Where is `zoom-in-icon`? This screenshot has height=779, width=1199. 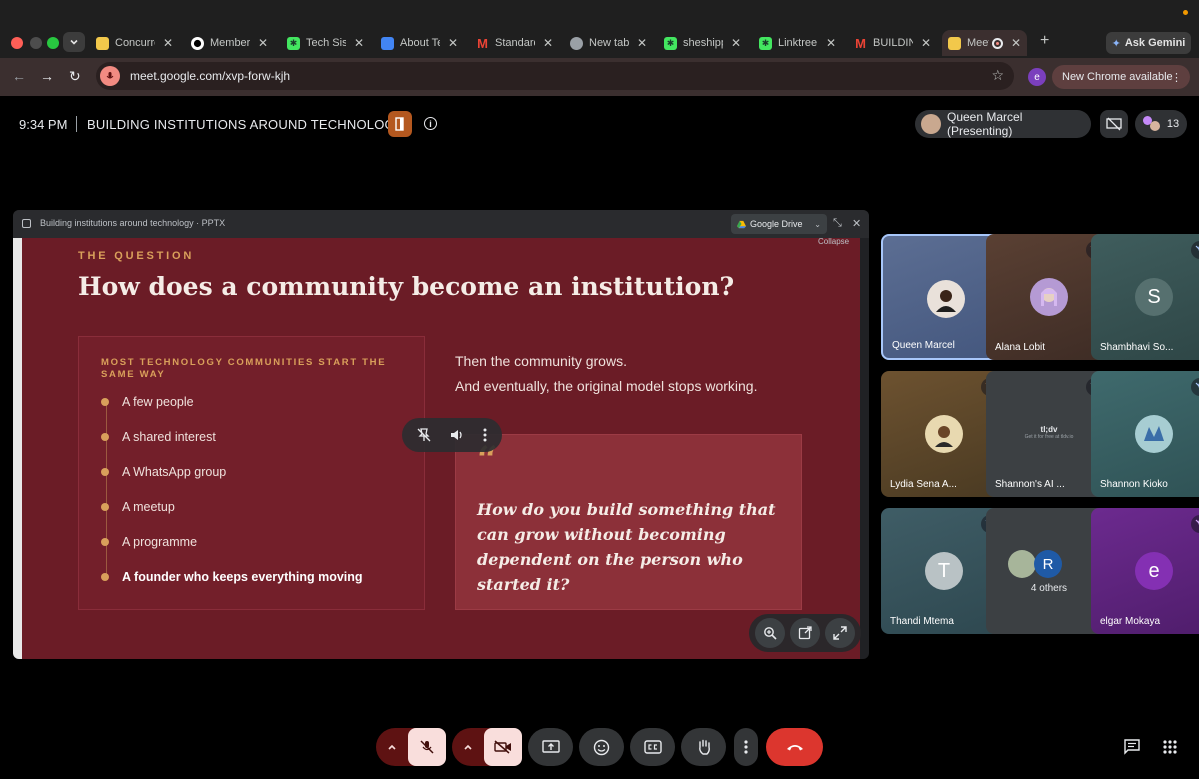 zoom-in-icon is located at coordinates (770, 633).